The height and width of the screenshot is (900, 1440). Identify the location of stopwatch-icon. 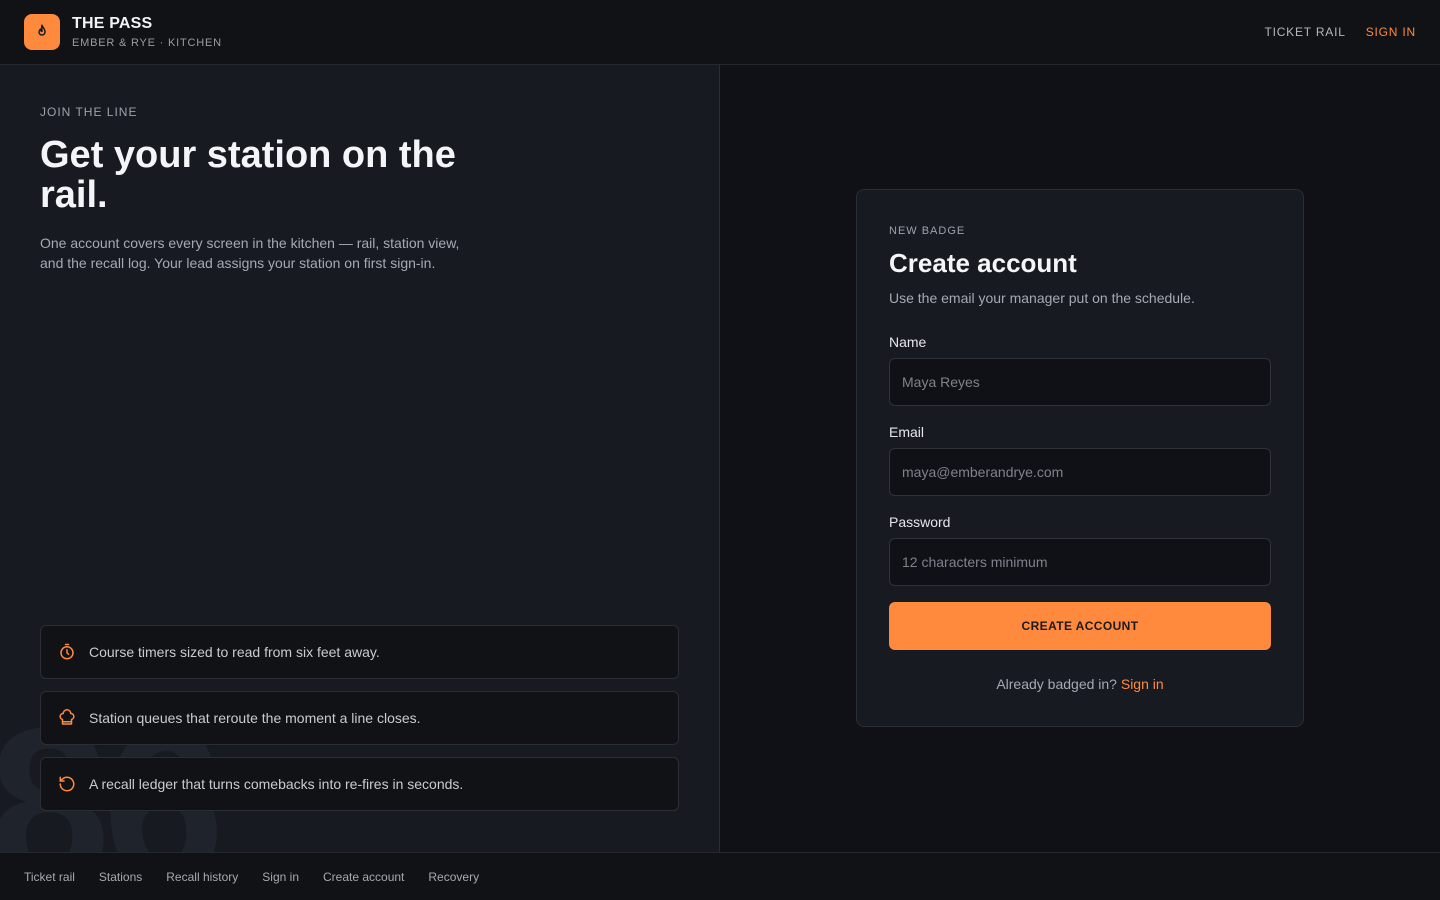
(67, 652).